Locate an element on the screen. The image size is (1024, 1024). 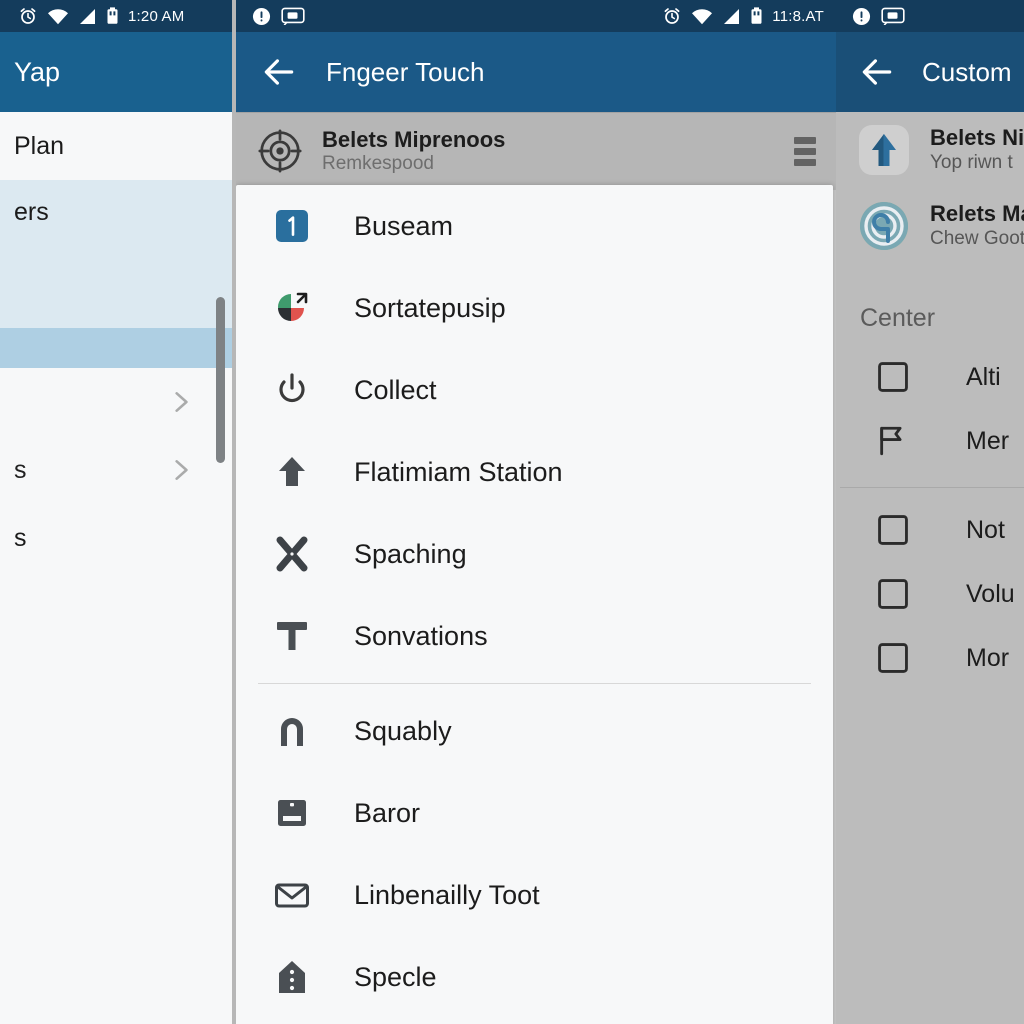
left-list-item-label: Plan is located at coordinates (39, 145).